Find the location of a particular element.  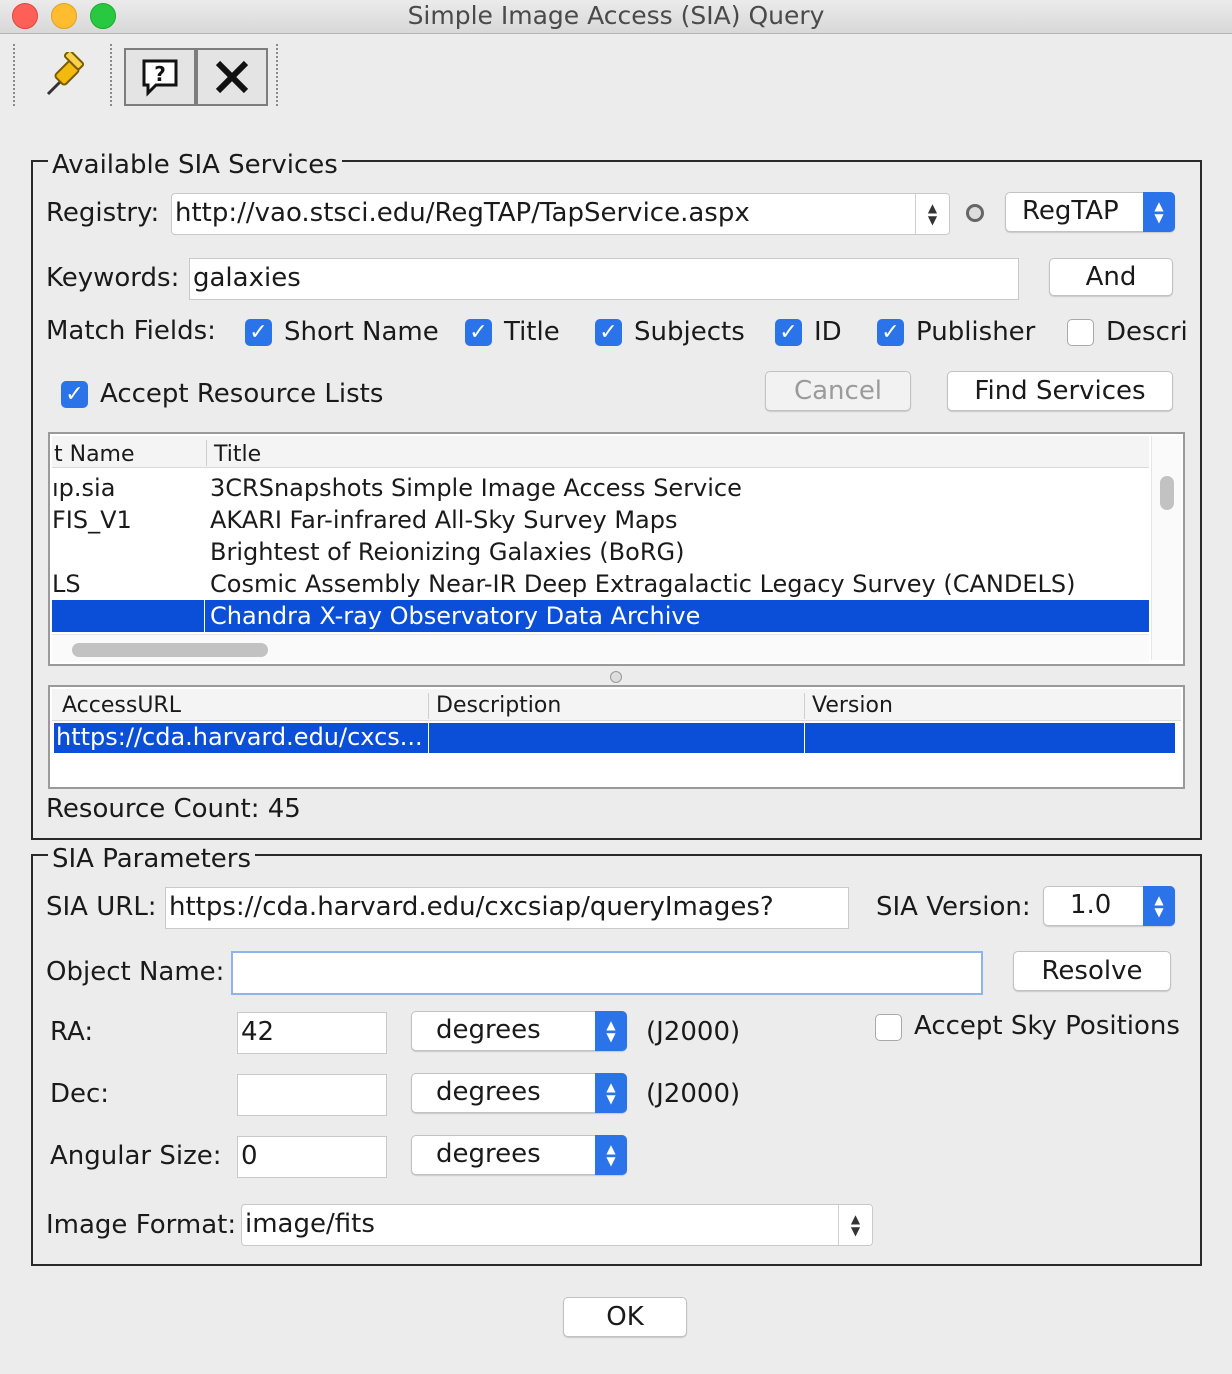

cell-title: 3CRSnapshots Simple Image Access Service is located at coordinates (476, 488).